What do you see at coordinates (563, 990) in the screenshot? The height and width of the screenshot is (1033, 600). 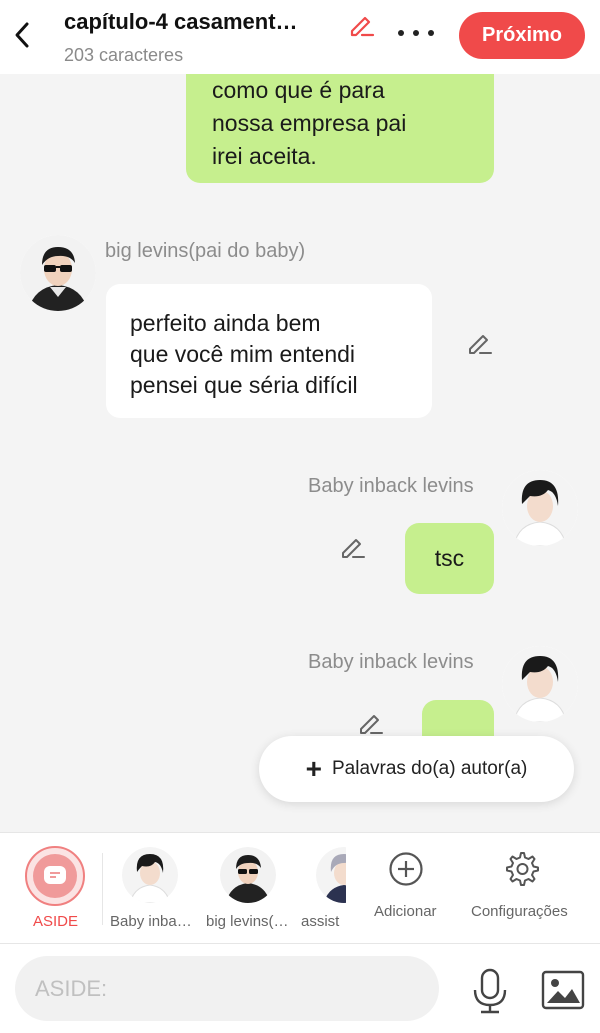 I see `image-icon` at bounding box center [563, 990].